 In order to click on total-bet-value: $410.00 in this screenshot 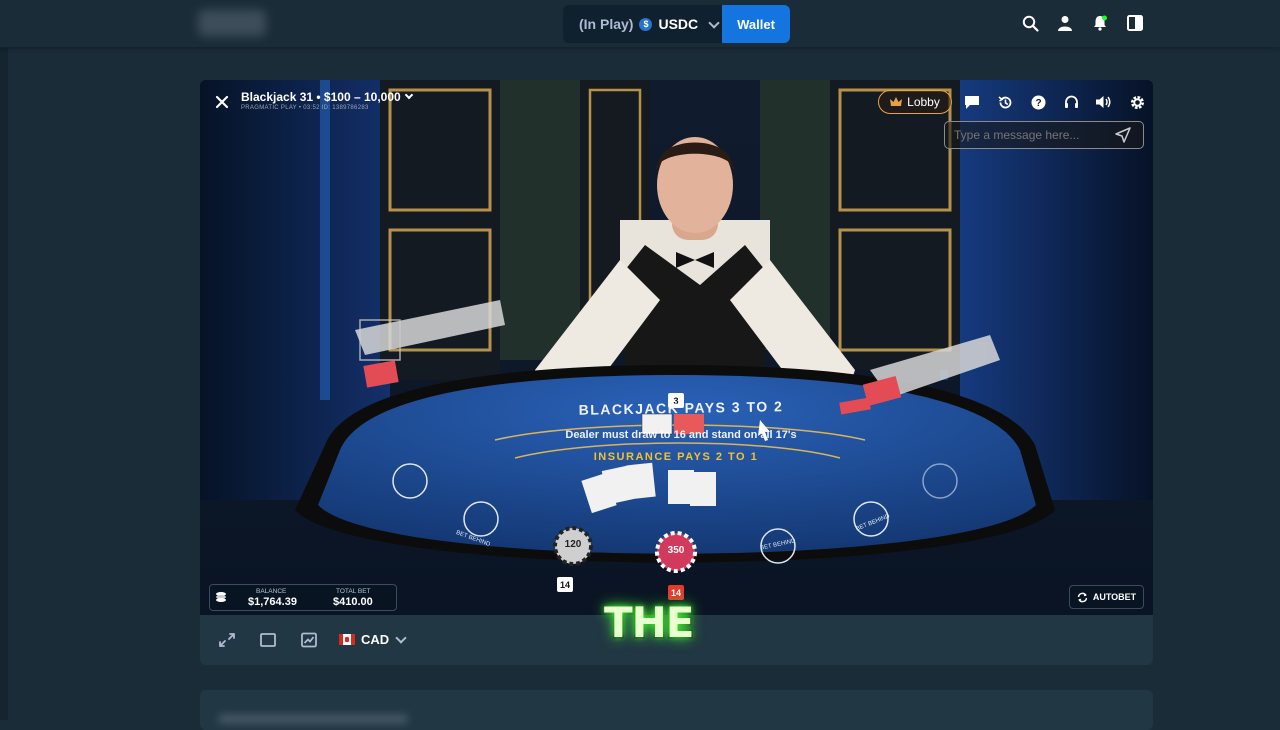, I will do `click(353, 602)`.